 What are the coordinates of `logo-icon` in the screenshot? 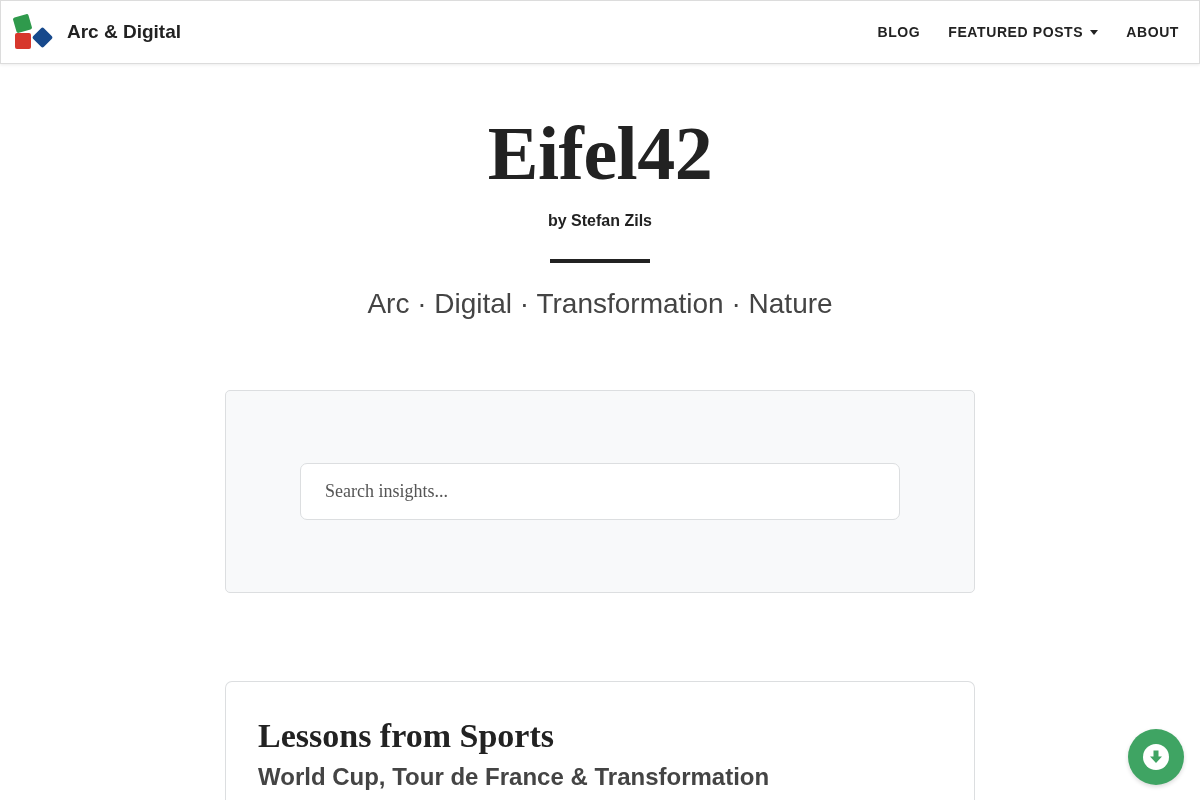 It's located at (32, 32).